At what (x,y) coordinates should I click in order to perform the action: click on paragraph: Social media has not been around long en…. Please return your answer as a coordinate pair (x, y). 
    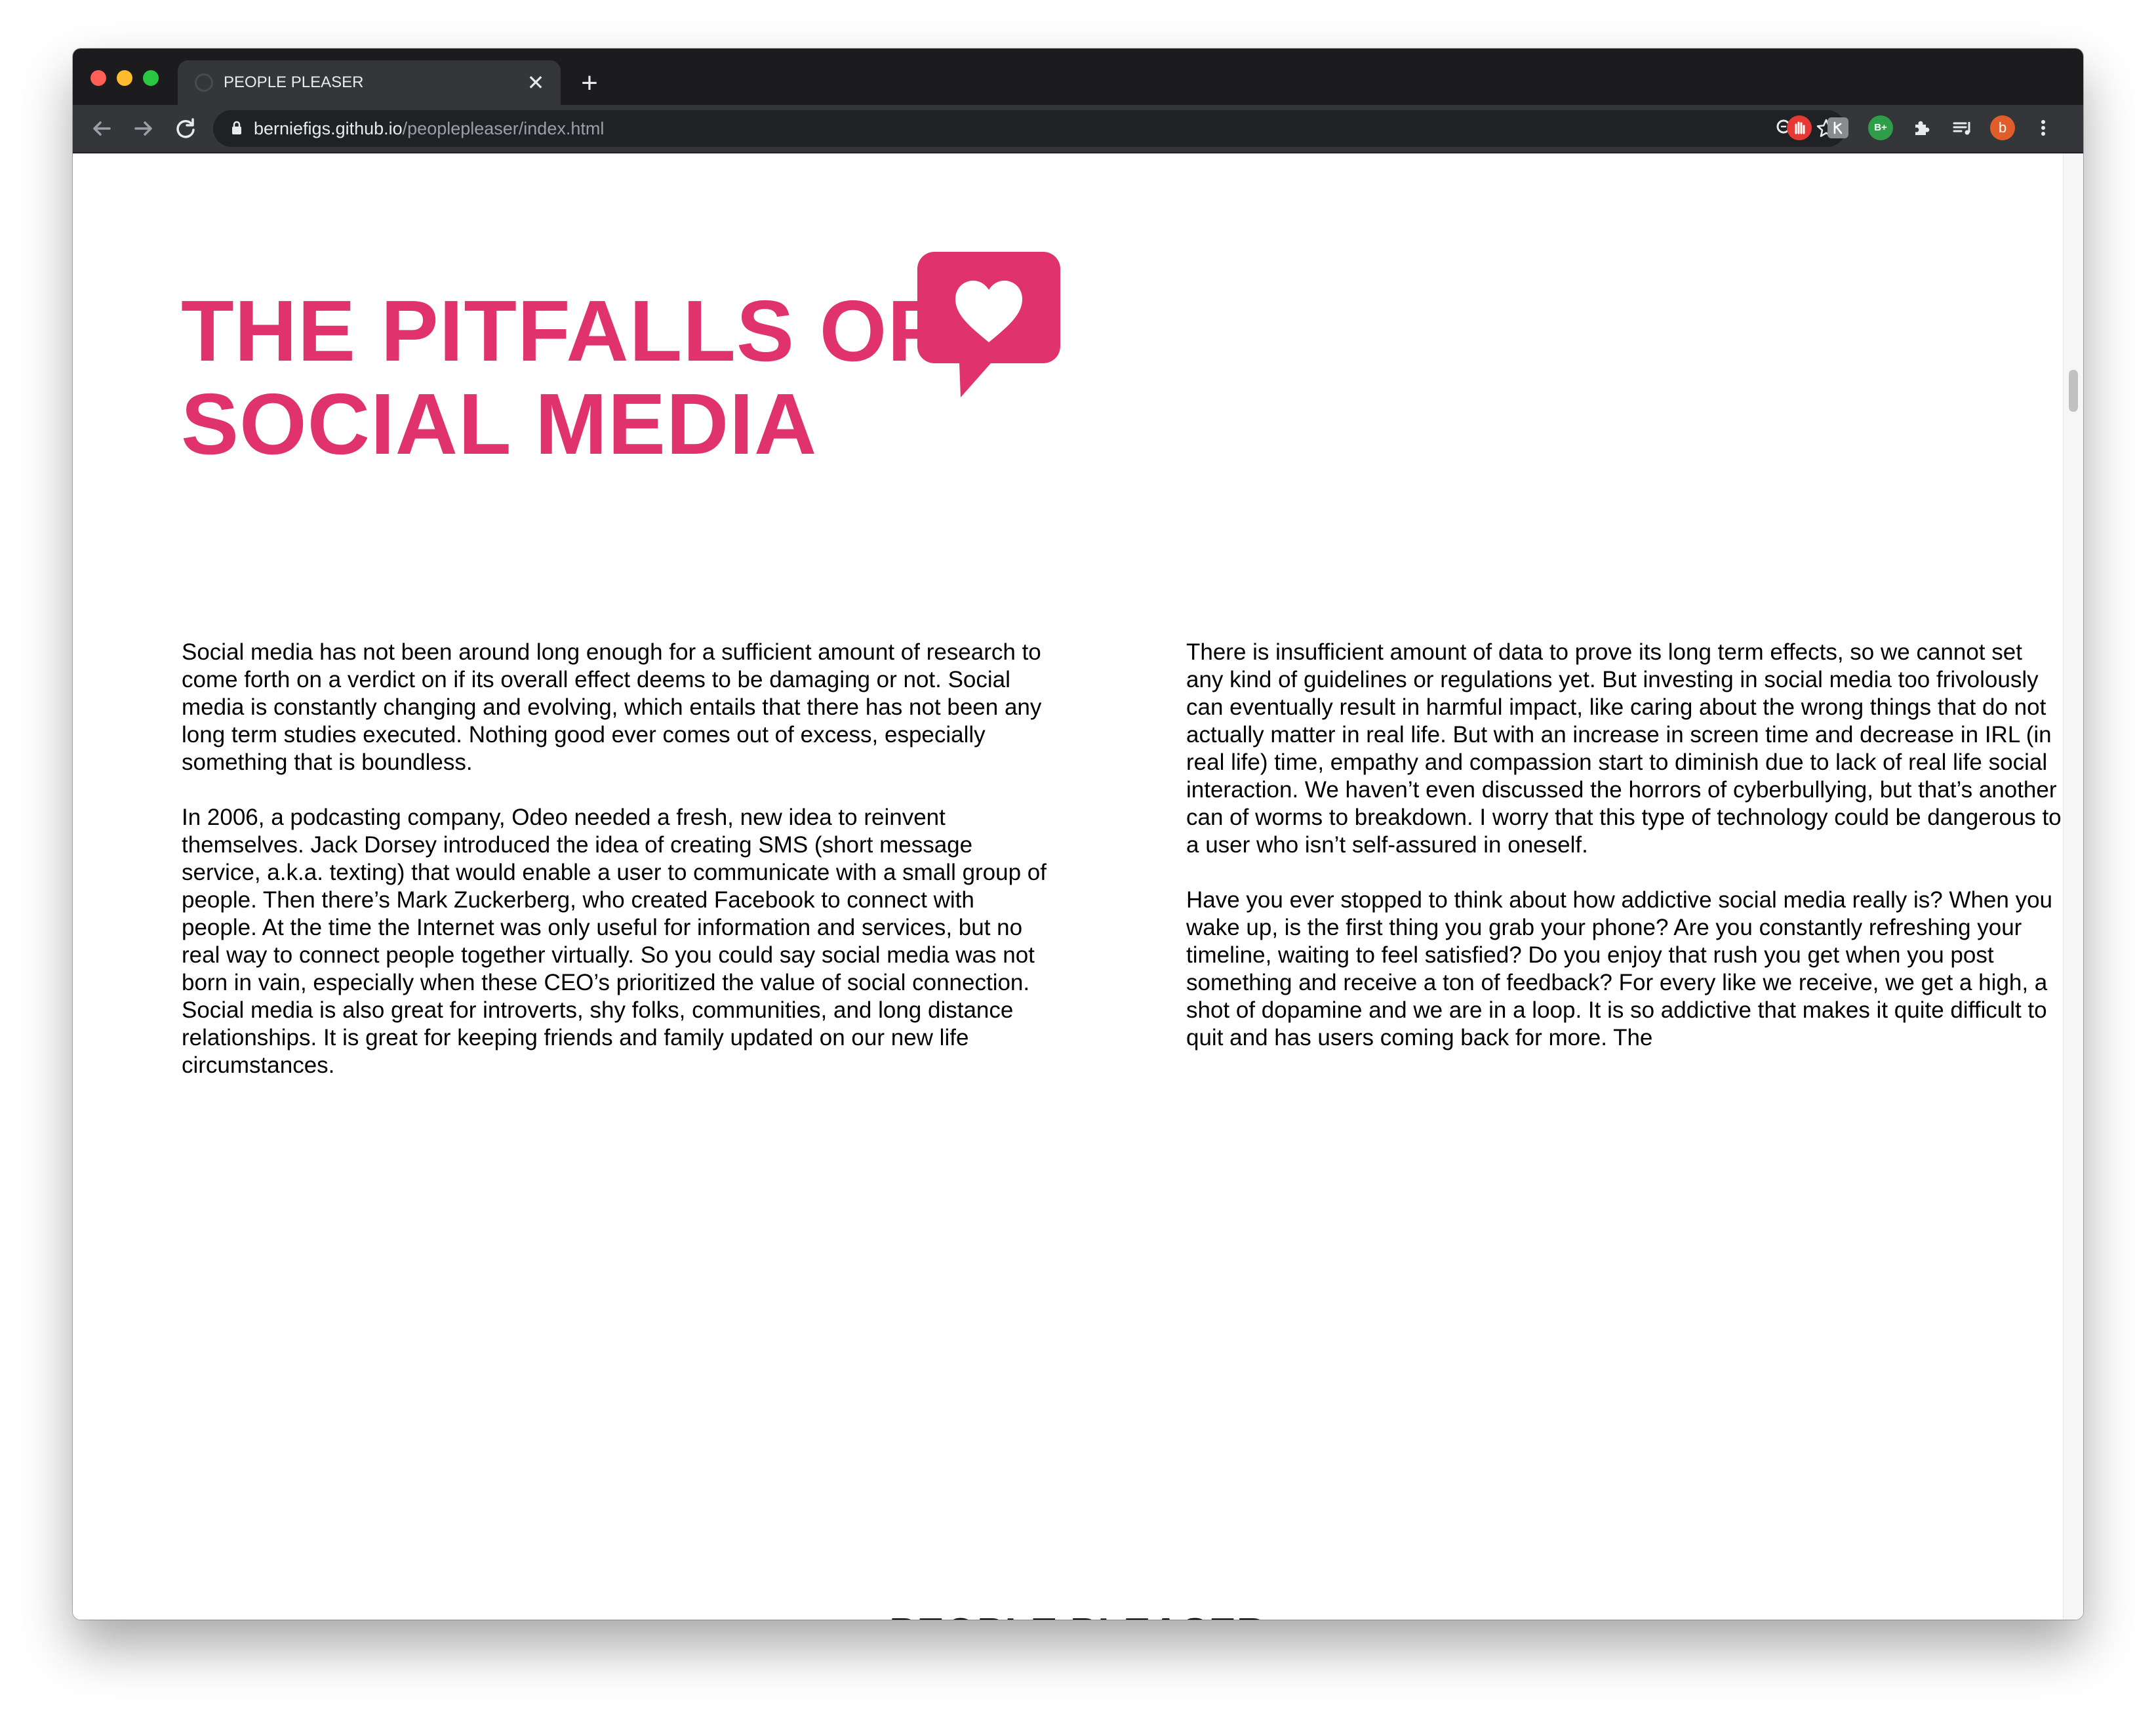
    Looking at the image, I should click on (612, 707).